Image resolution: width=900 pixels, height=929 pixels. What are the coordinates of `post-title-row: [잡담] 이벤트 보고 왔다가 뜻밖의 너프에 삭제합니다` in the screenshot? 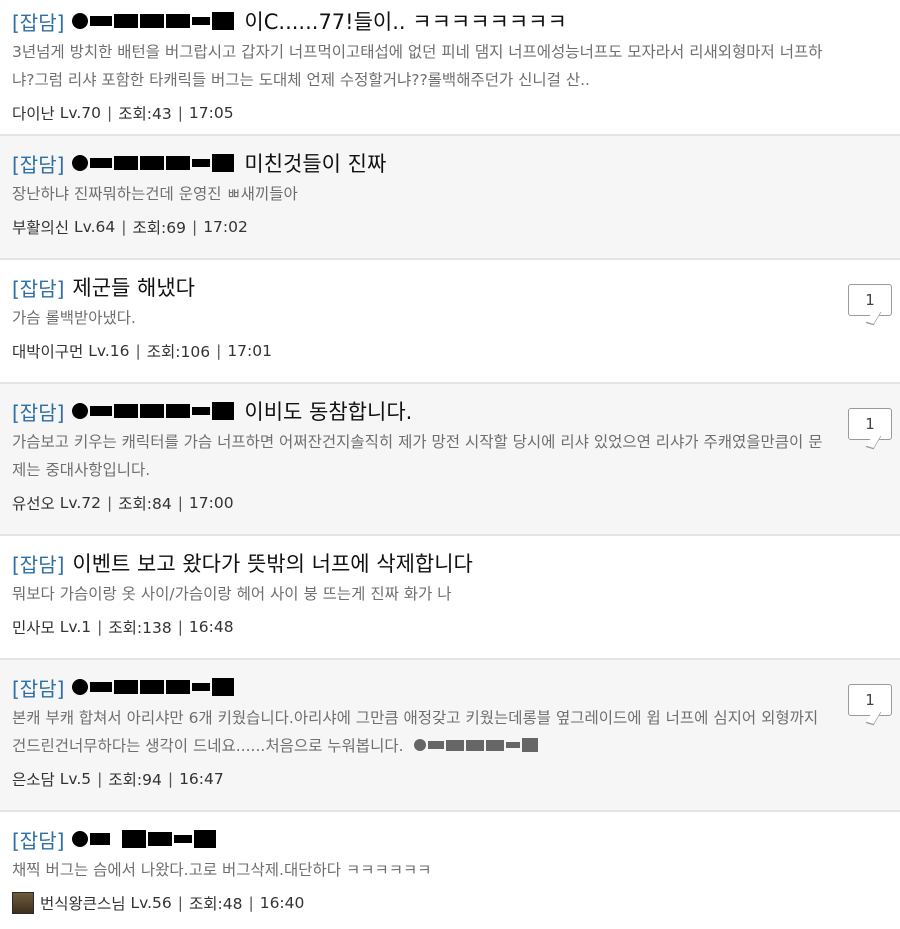 It's located at (424, 563).